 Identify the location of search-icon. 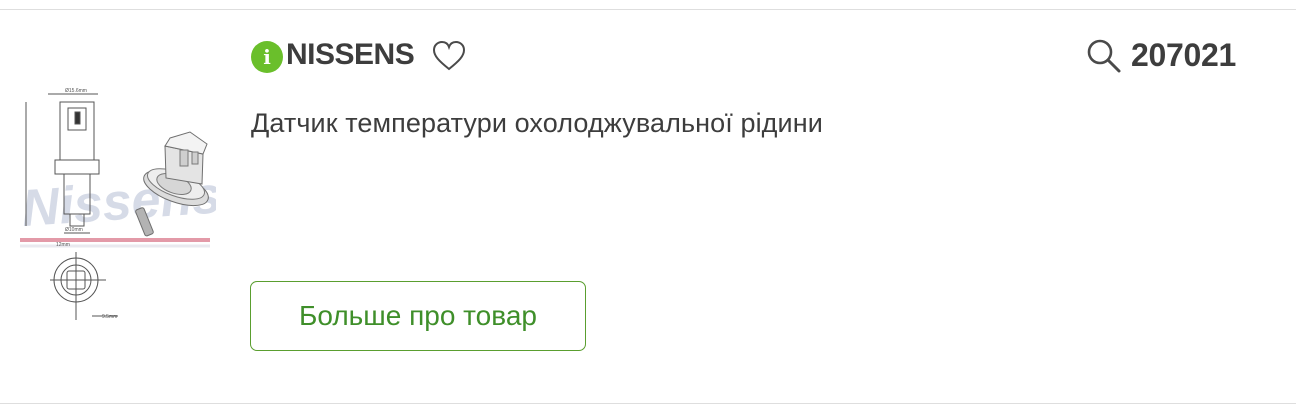
(1104, 56).